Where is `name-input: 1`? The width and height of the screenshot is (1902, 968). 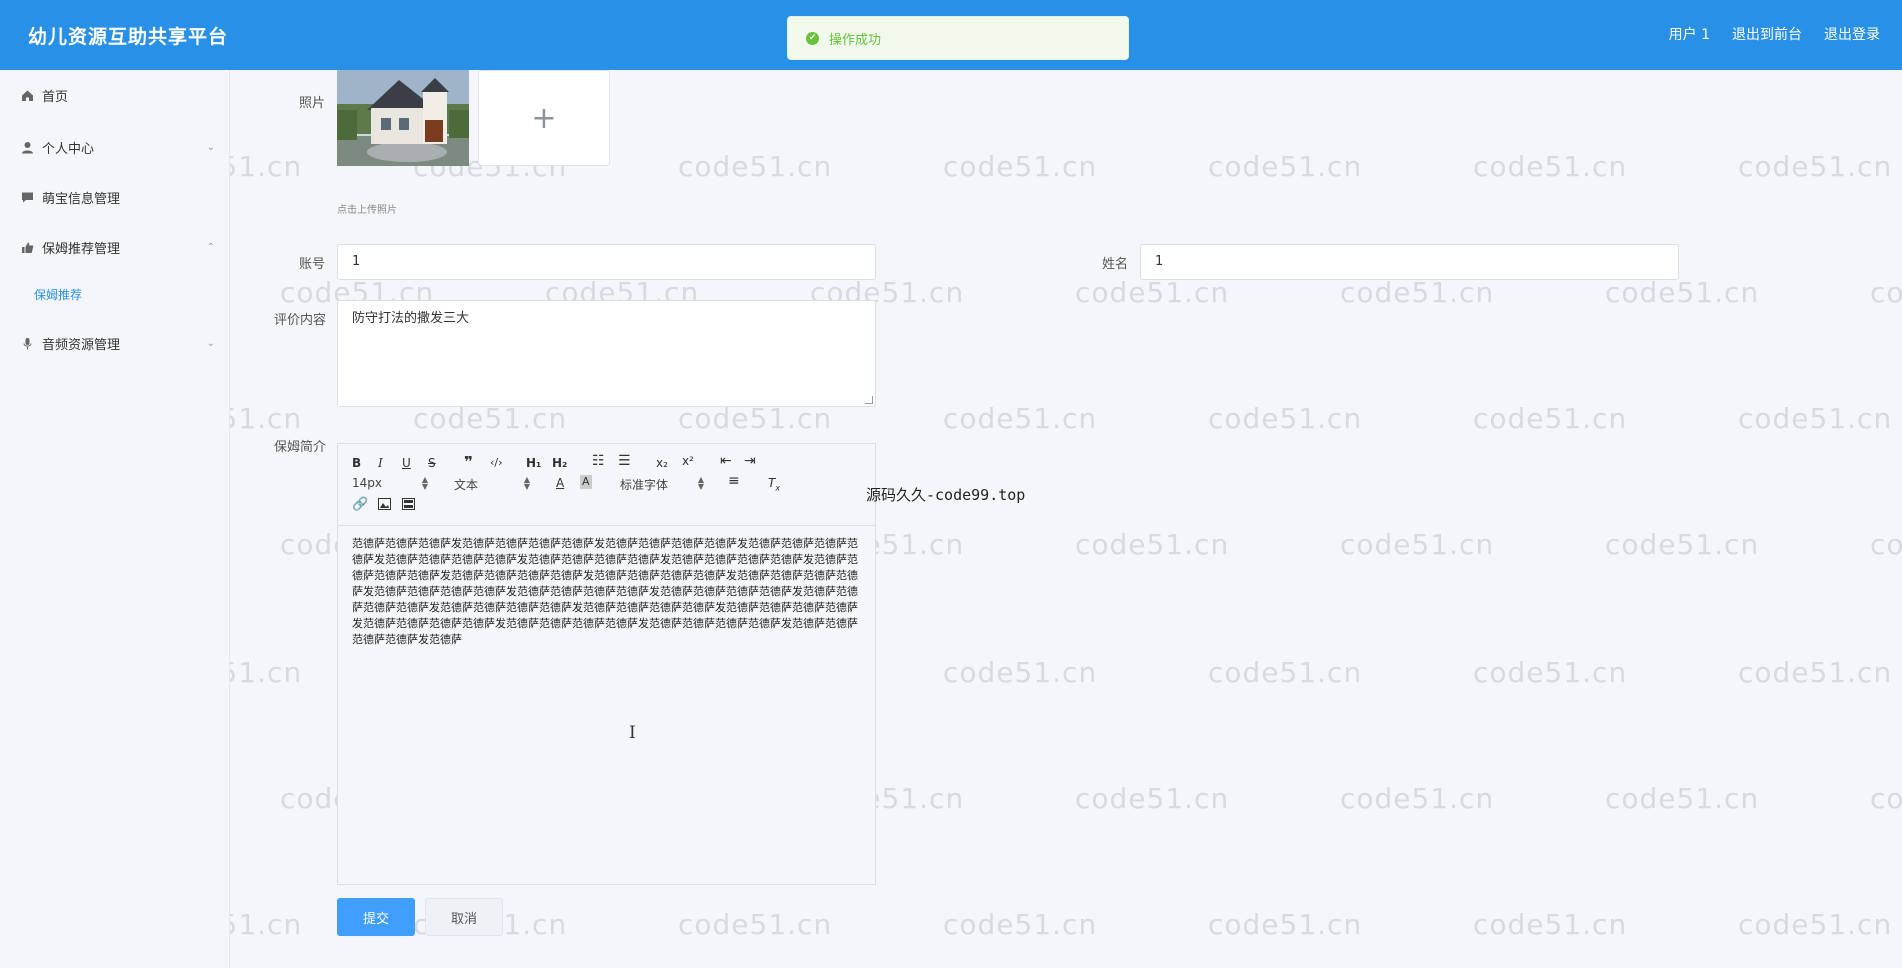
name-input: 1 is located at coordinates (1409, 262).